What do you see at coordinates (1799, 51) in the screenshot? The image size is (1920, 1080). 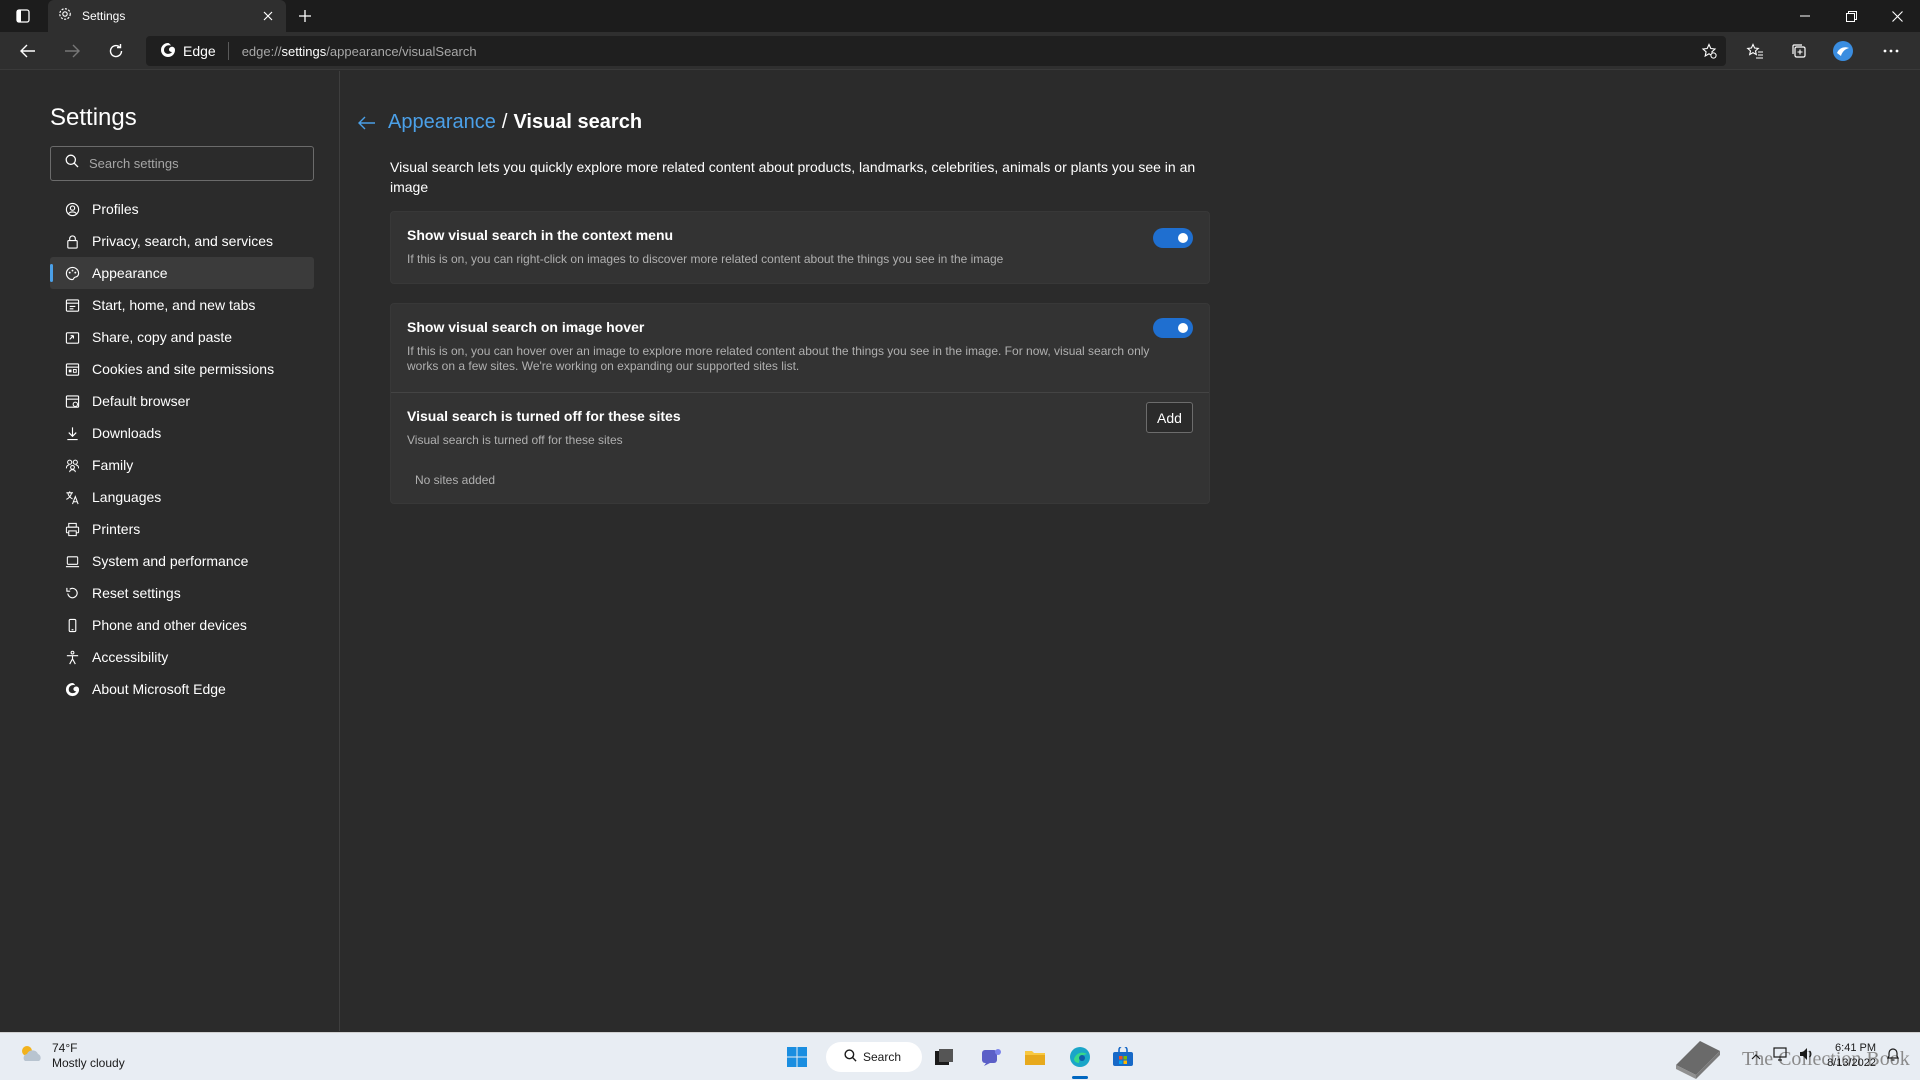 I see `collections-icon` at bounding box center [1799, 51].